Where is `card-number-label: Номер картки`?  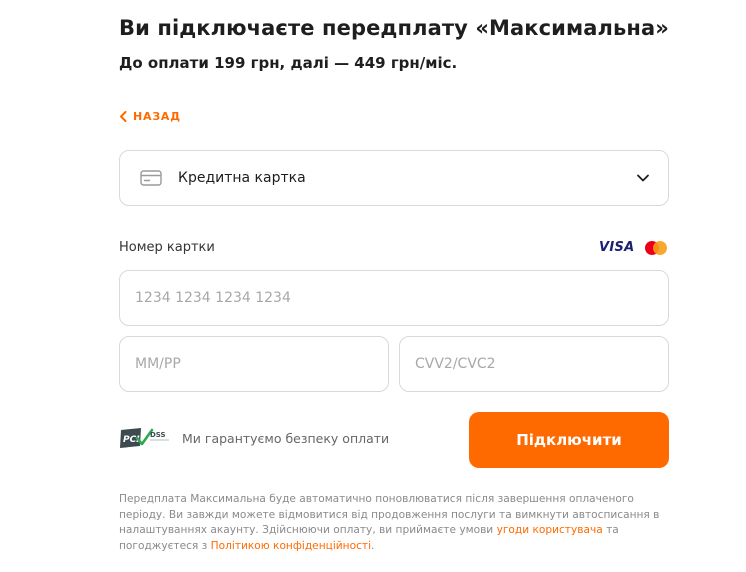 card-number-label: Номер картки is located at coordinates (167, 247).